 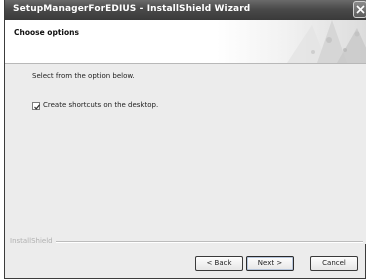 I want to click on desktop-shortcut-checkbox, so click(x=36, y=106).